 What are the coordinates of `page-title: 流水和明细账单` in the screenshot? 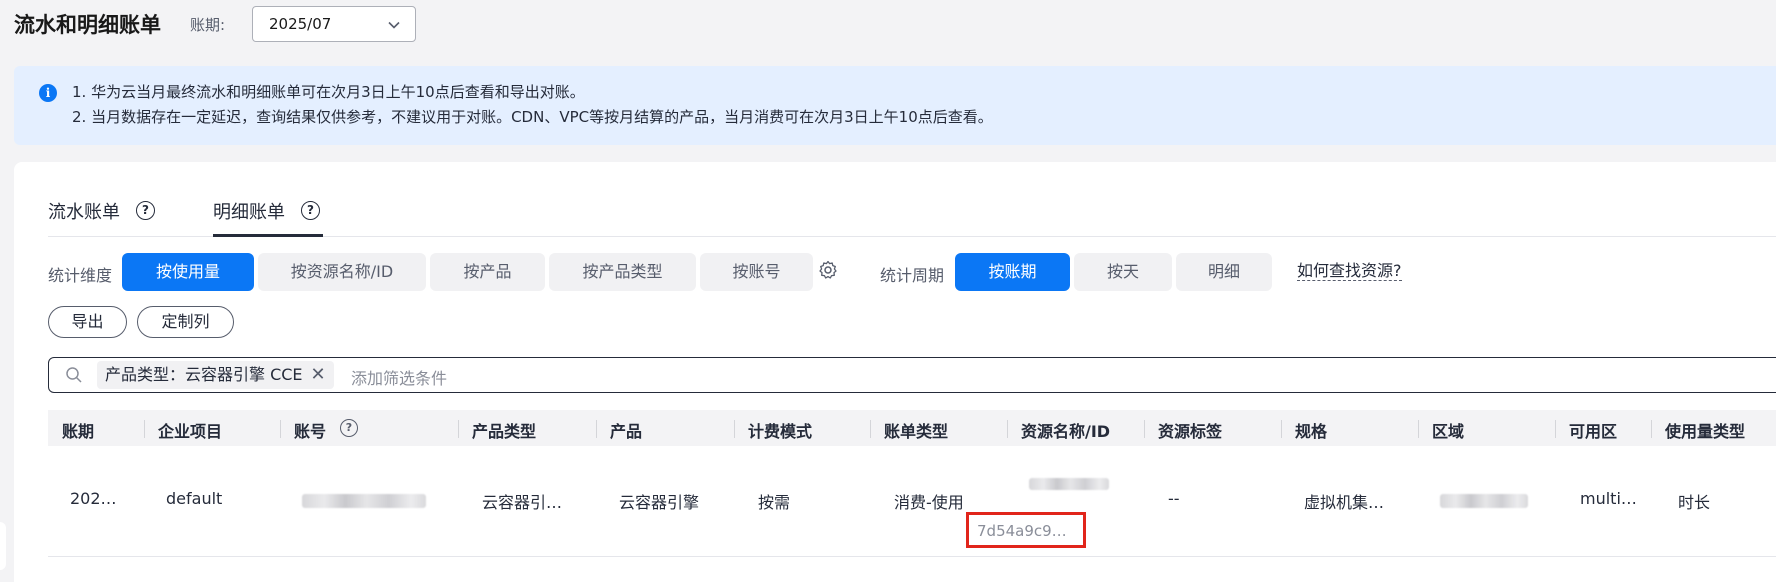 It's located at (87, 25).